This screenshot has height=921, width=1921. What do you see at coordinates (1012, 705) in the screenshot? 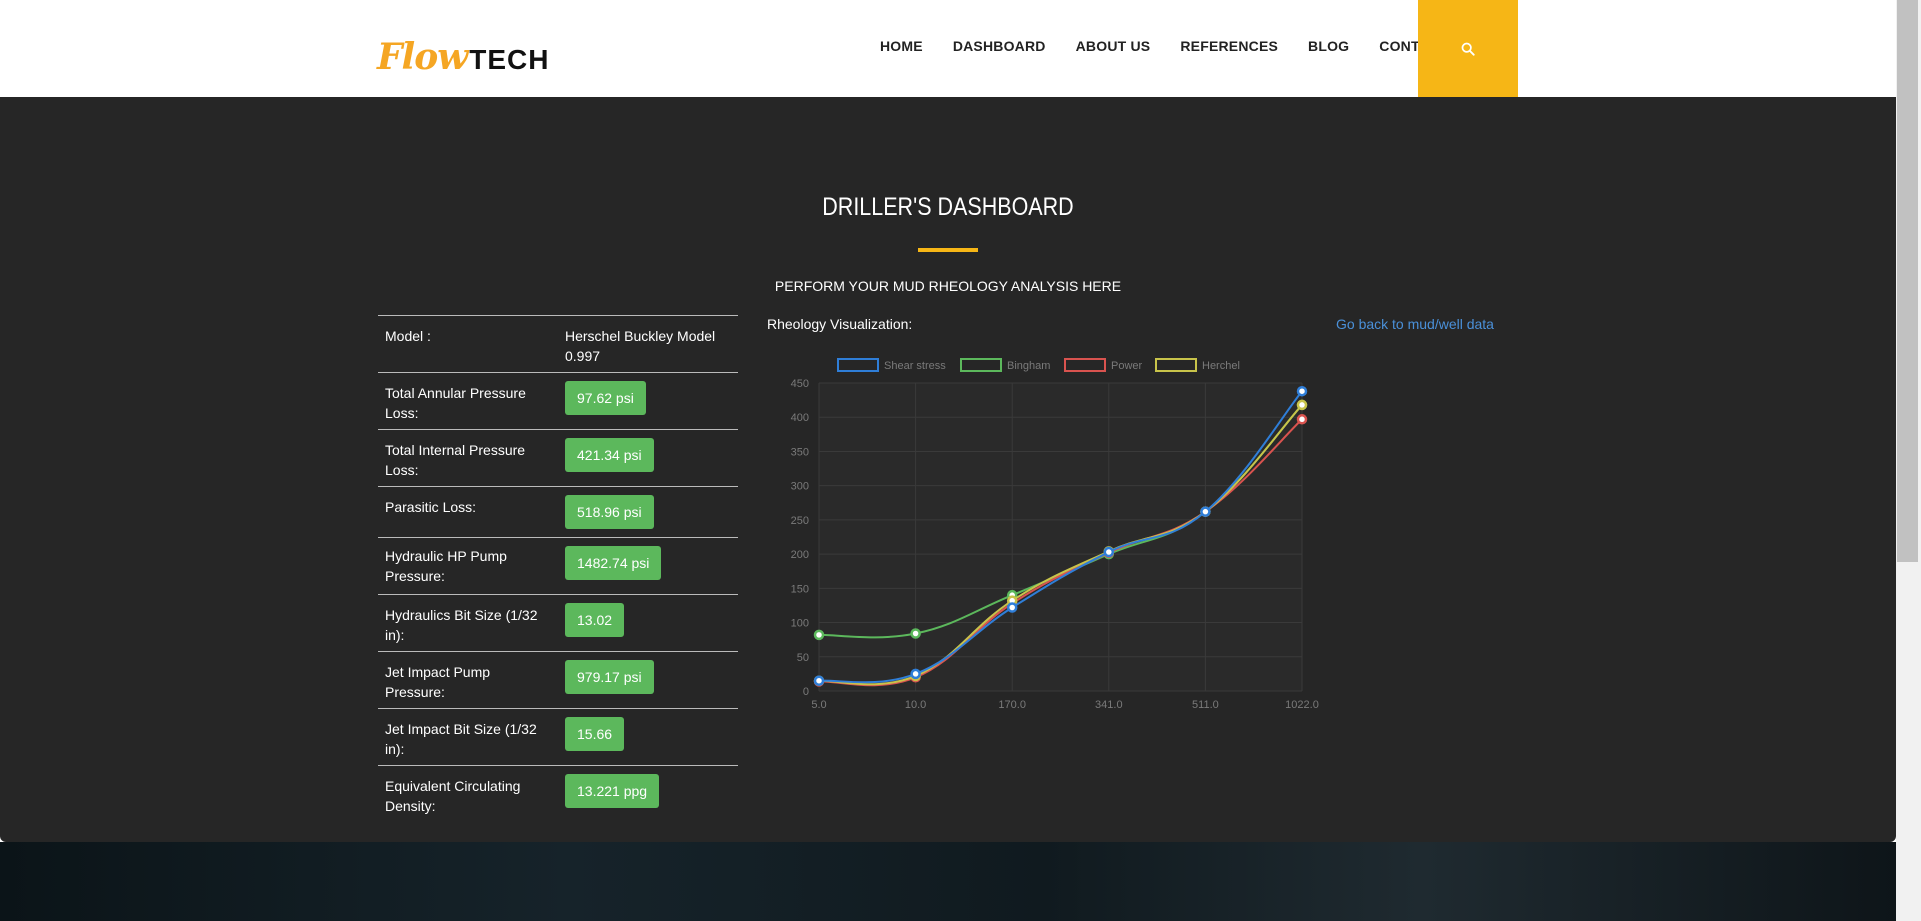
I see `x-tick-label: 170.0` at bounding box center [1012, 705].